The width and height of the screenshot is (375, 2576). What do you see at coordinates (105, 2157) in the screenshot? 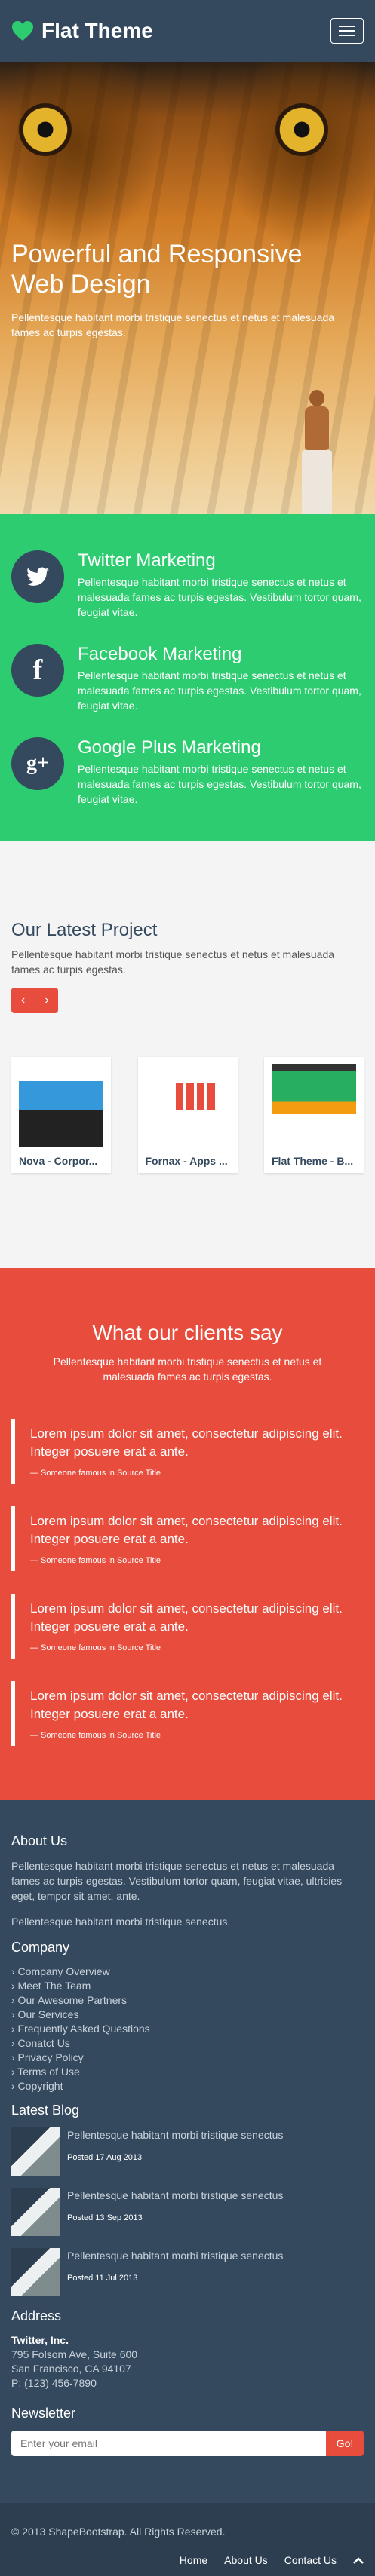
I see `blog-post-date: Posted 17 Aug 2013` at bounding box center [105, 2157].